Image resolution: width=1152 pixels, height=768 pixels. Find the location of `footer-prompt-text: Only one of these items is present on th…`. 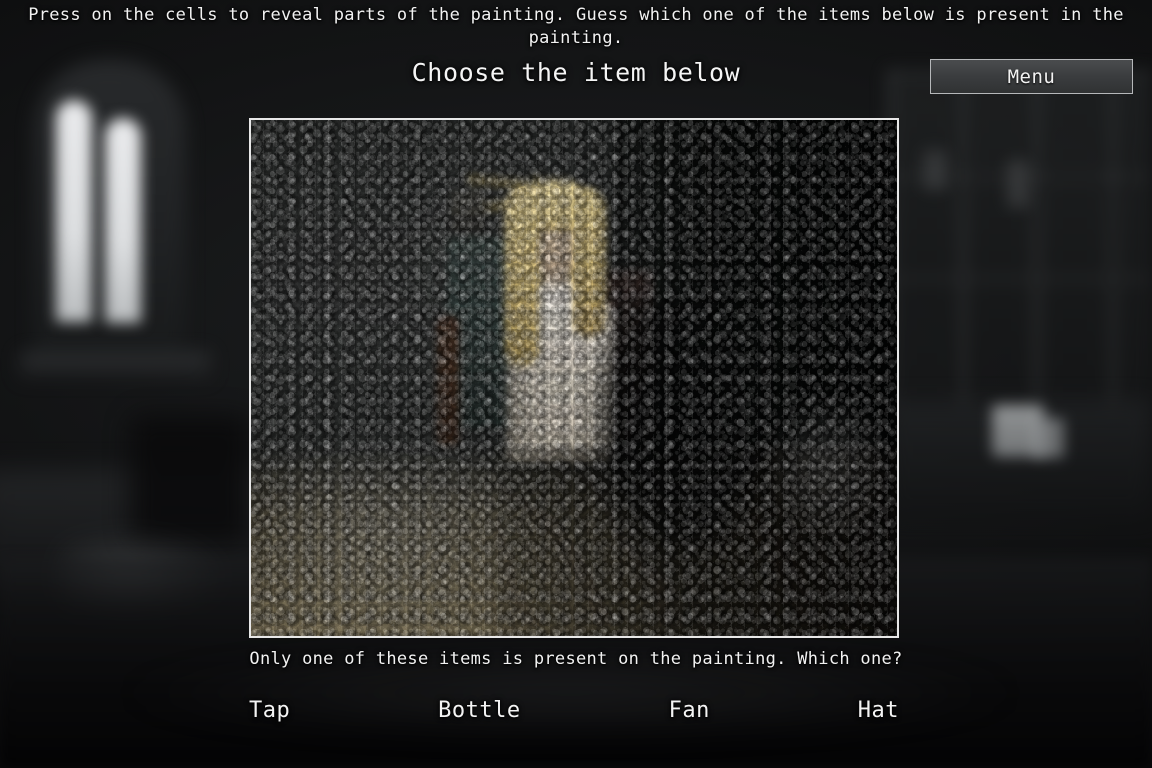

footer-prompt-text: Only one of these items is present on th… is located at coordinates (576, 659).